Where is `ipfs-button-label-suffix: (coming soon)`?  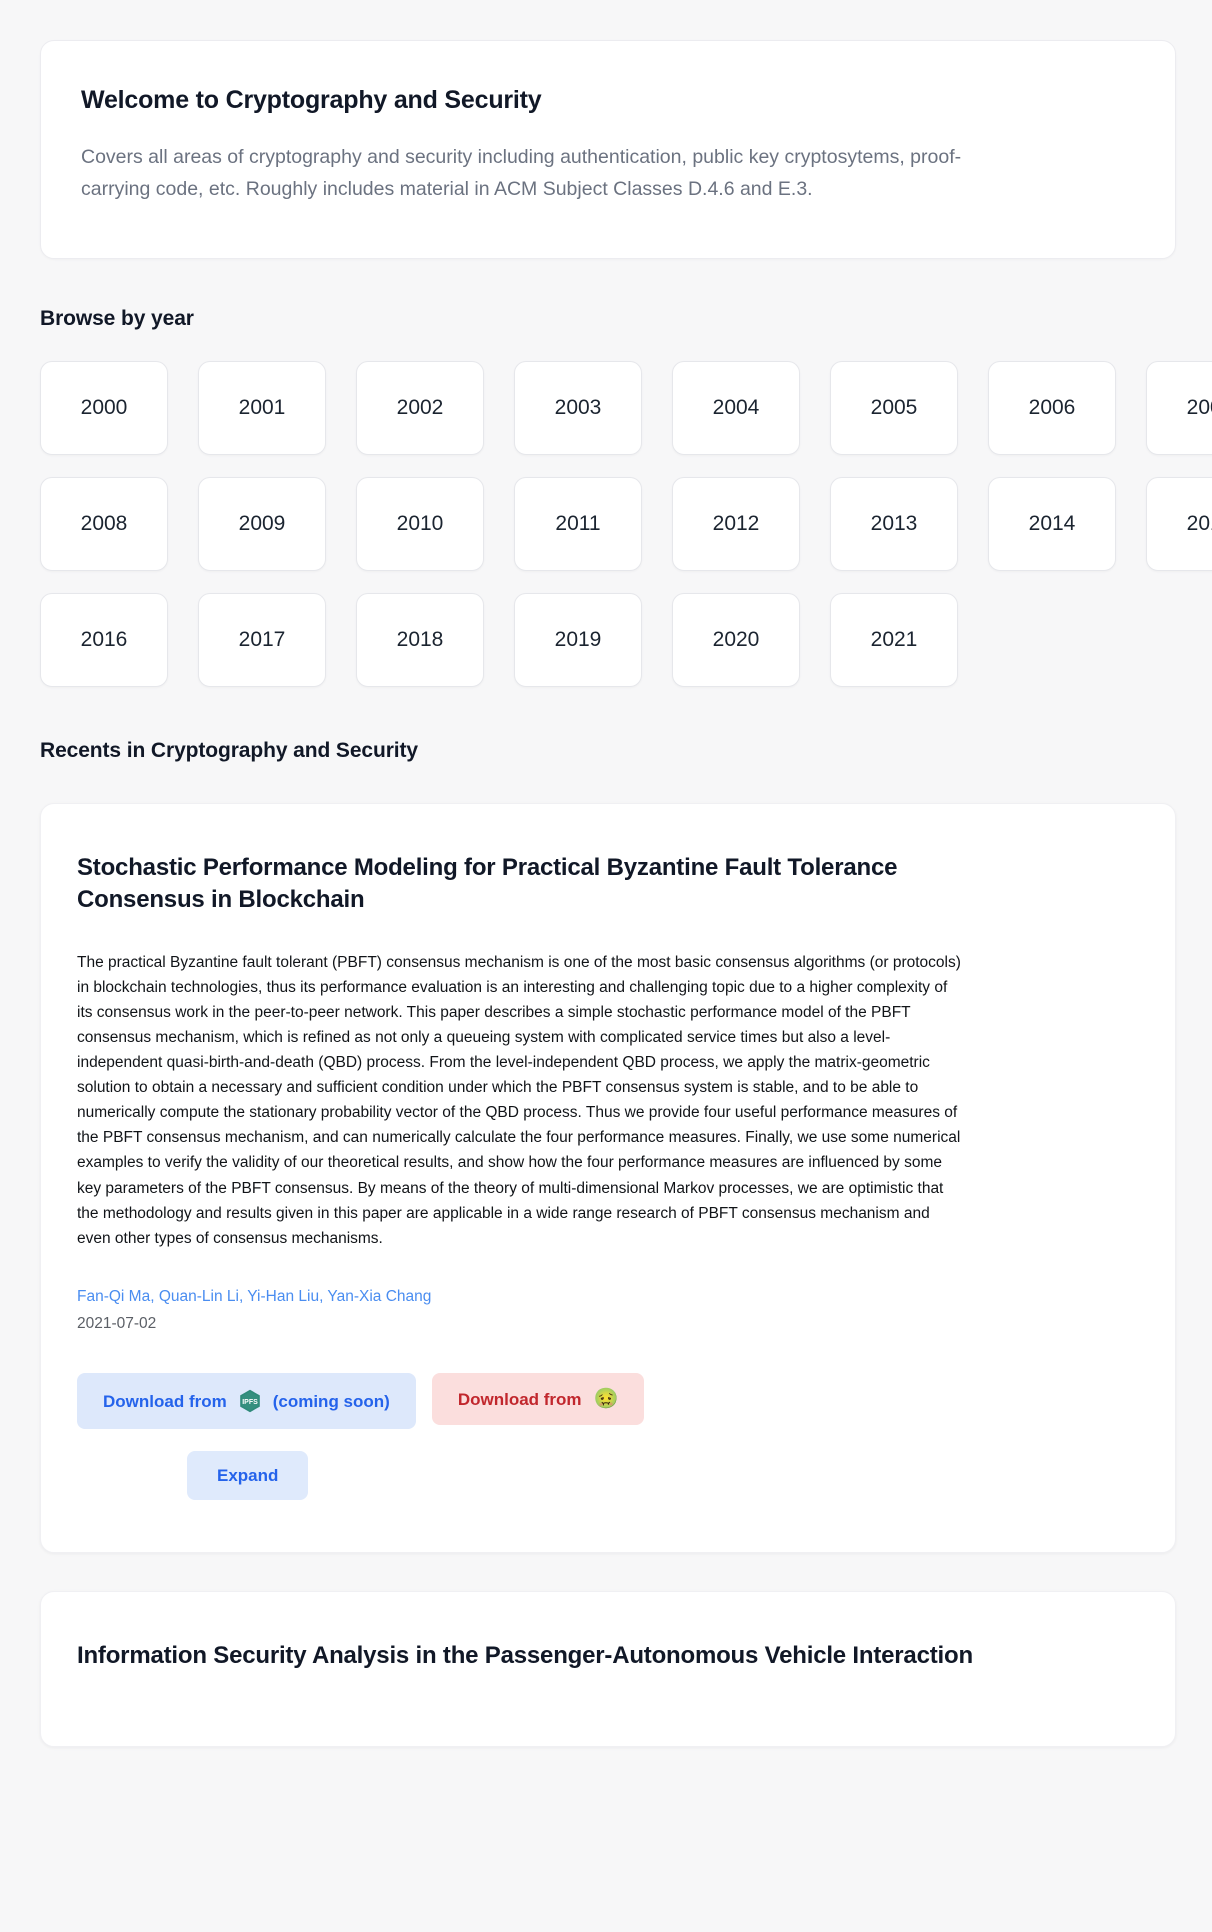
ipfs-button-label-suffix: (coming soon) is located at coordinates (331, 1401).